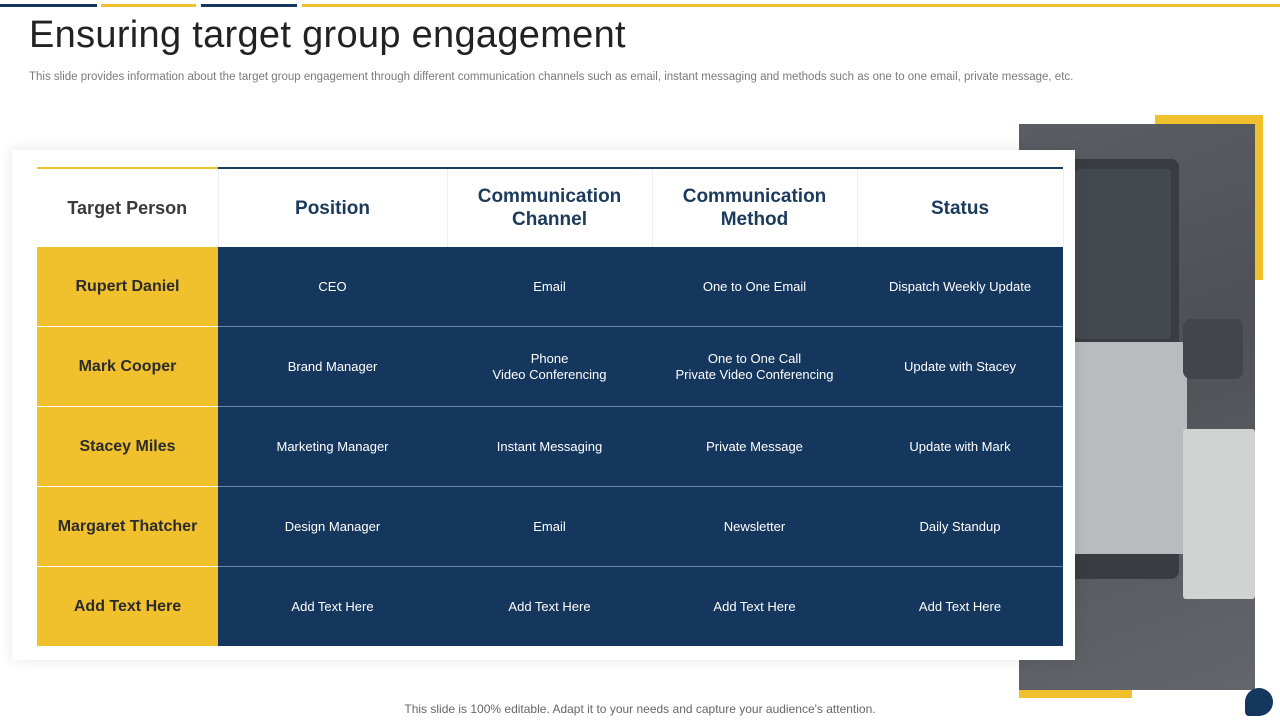 This screenshot has height=720, width=1280. Describe the element at coordinates (960, 446) in the screenshot. I see `cell-status: Update with Mark` at that location.